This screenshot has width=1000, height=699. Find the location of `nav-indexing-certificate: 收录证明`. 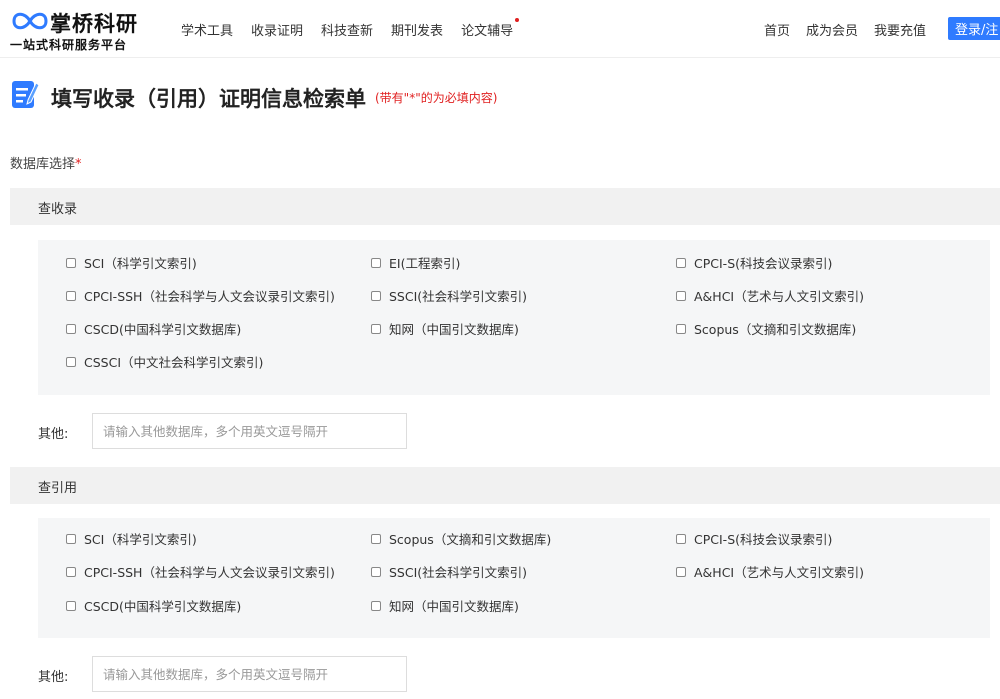

nav-indexing-certificate: 收录证明 is located at coordinates (277, 29).